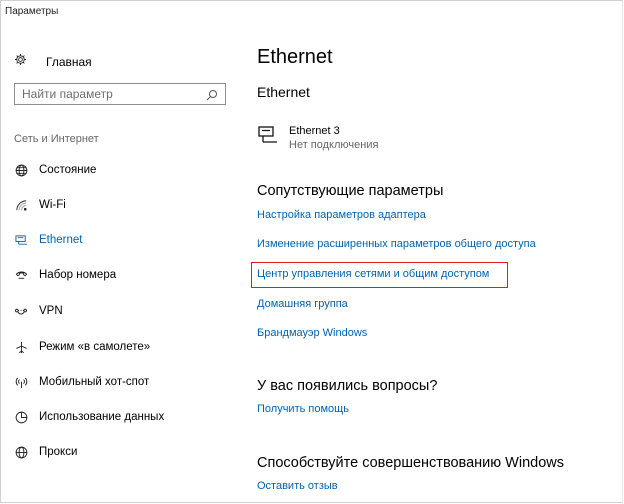 This screenshot has height=504, width=624. Describe the element at coordinates (341, 215) in the screenshot. I see `adapter-settings-link: Настройка параметров адаптера` at that location.